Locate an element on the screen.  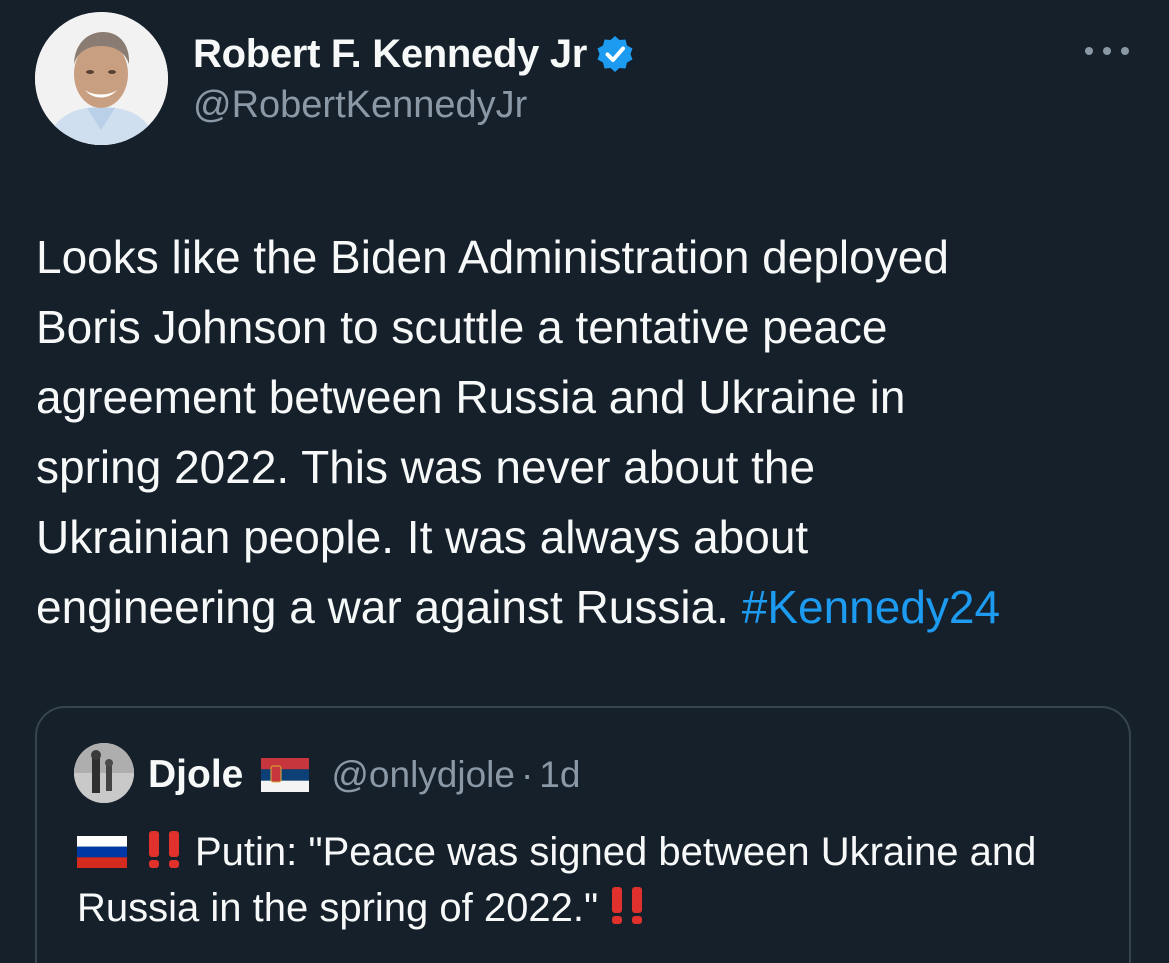
quoted-header: Djole @onlydjole · 1d is located at coordinates (364, 775).